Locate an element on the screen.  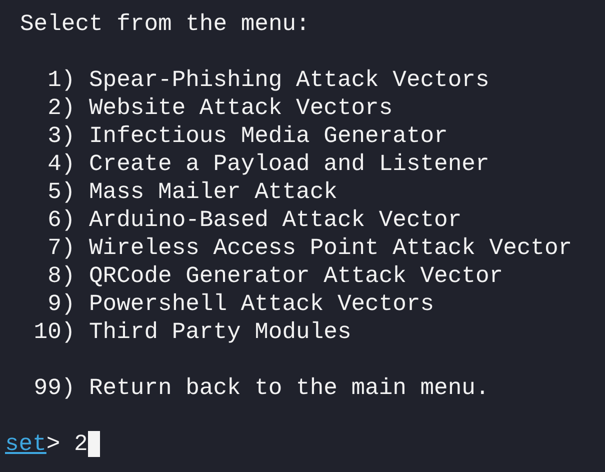
menu-number: 4) is located at coordinates (61, 164).